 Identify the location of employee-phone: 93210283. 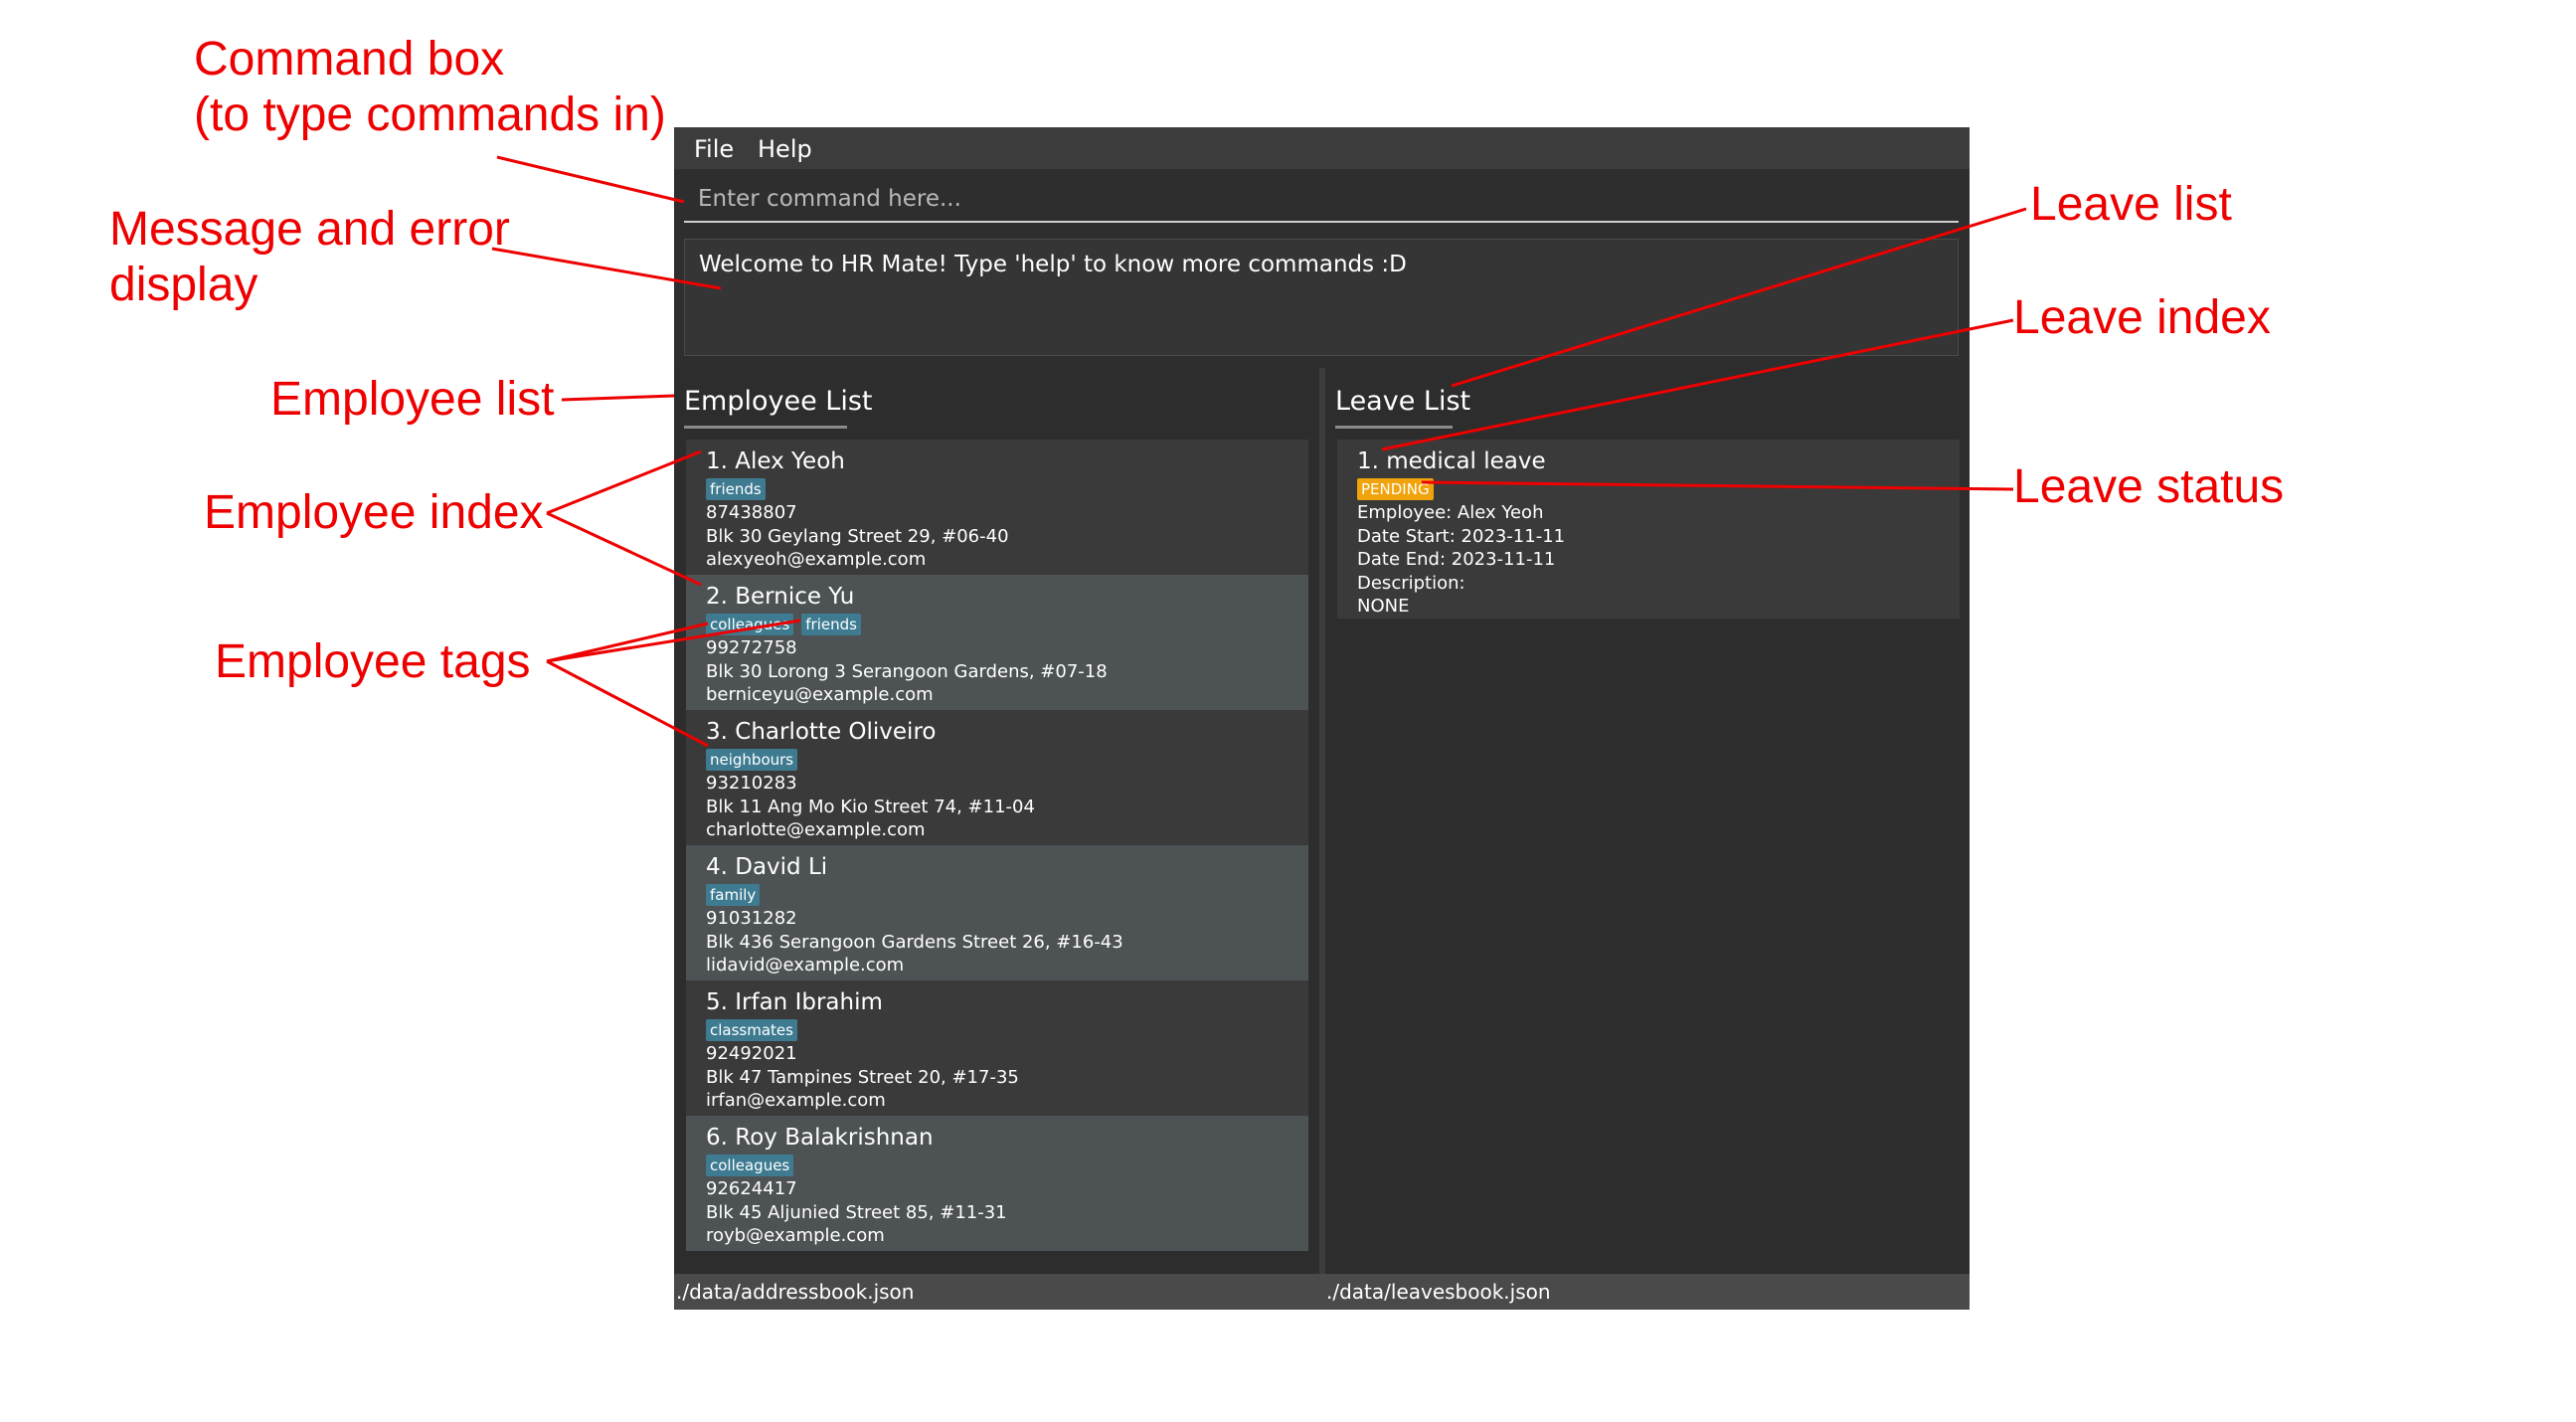
(751, 783).